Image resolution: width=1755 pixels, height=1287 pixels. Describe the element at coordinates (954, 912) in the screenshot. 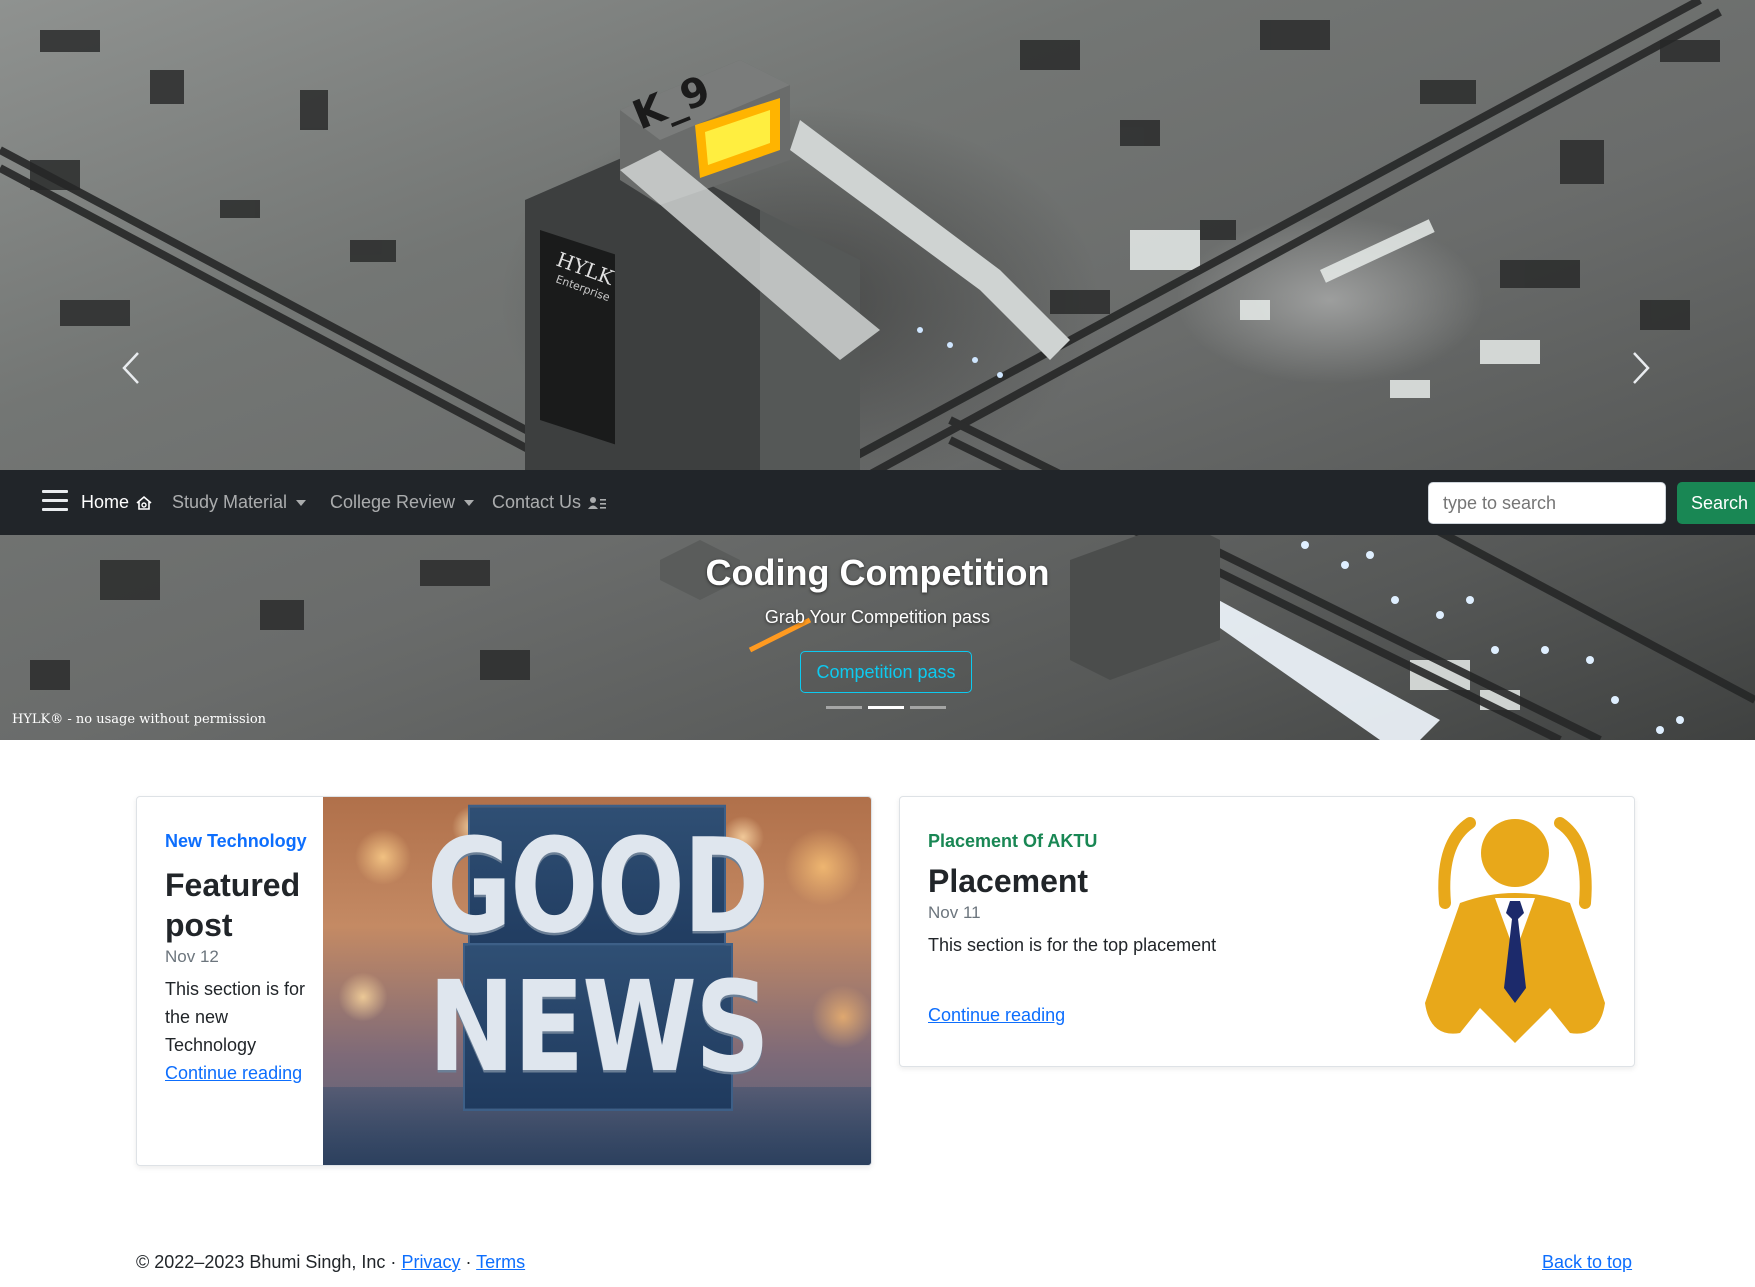

I see `post-date: Nov 11` at that location.